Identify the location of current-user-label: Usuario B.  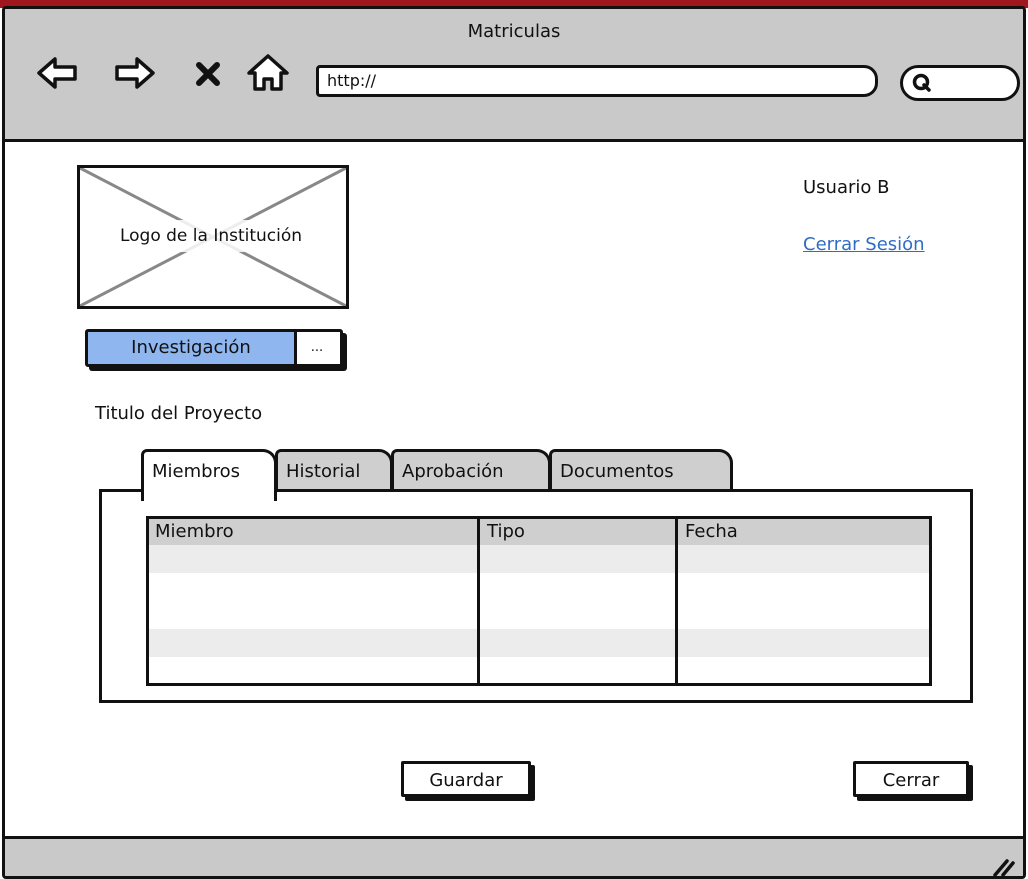
(846, 187).